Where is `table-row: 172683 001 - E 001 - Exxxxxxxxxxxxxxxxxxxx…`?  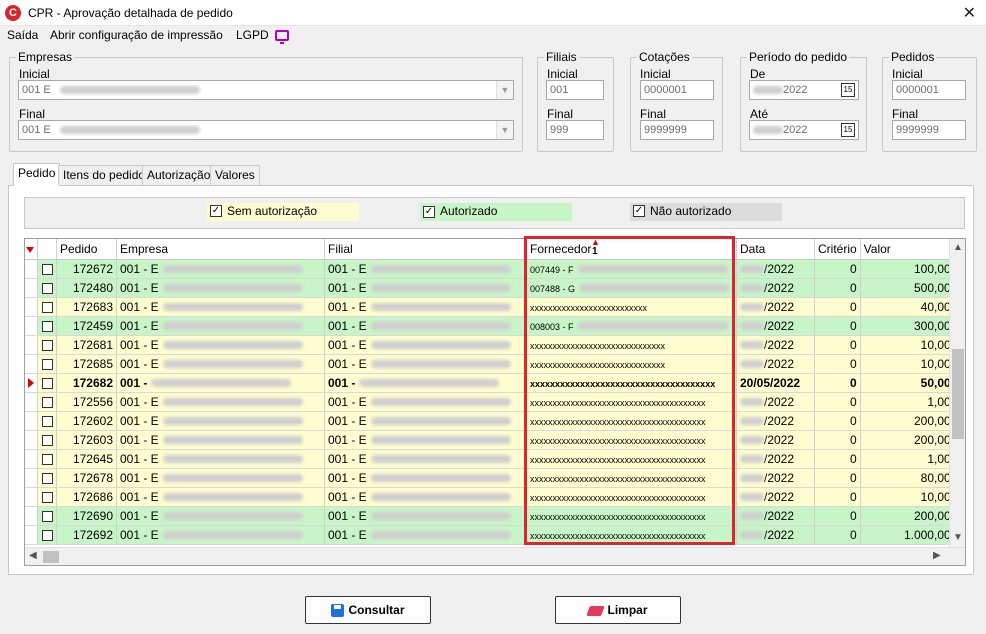
table-row: 172683 001 - E 001 - Exxxxxxxxxxxxxxxxxxxx… is located at coordinates (490, 307).